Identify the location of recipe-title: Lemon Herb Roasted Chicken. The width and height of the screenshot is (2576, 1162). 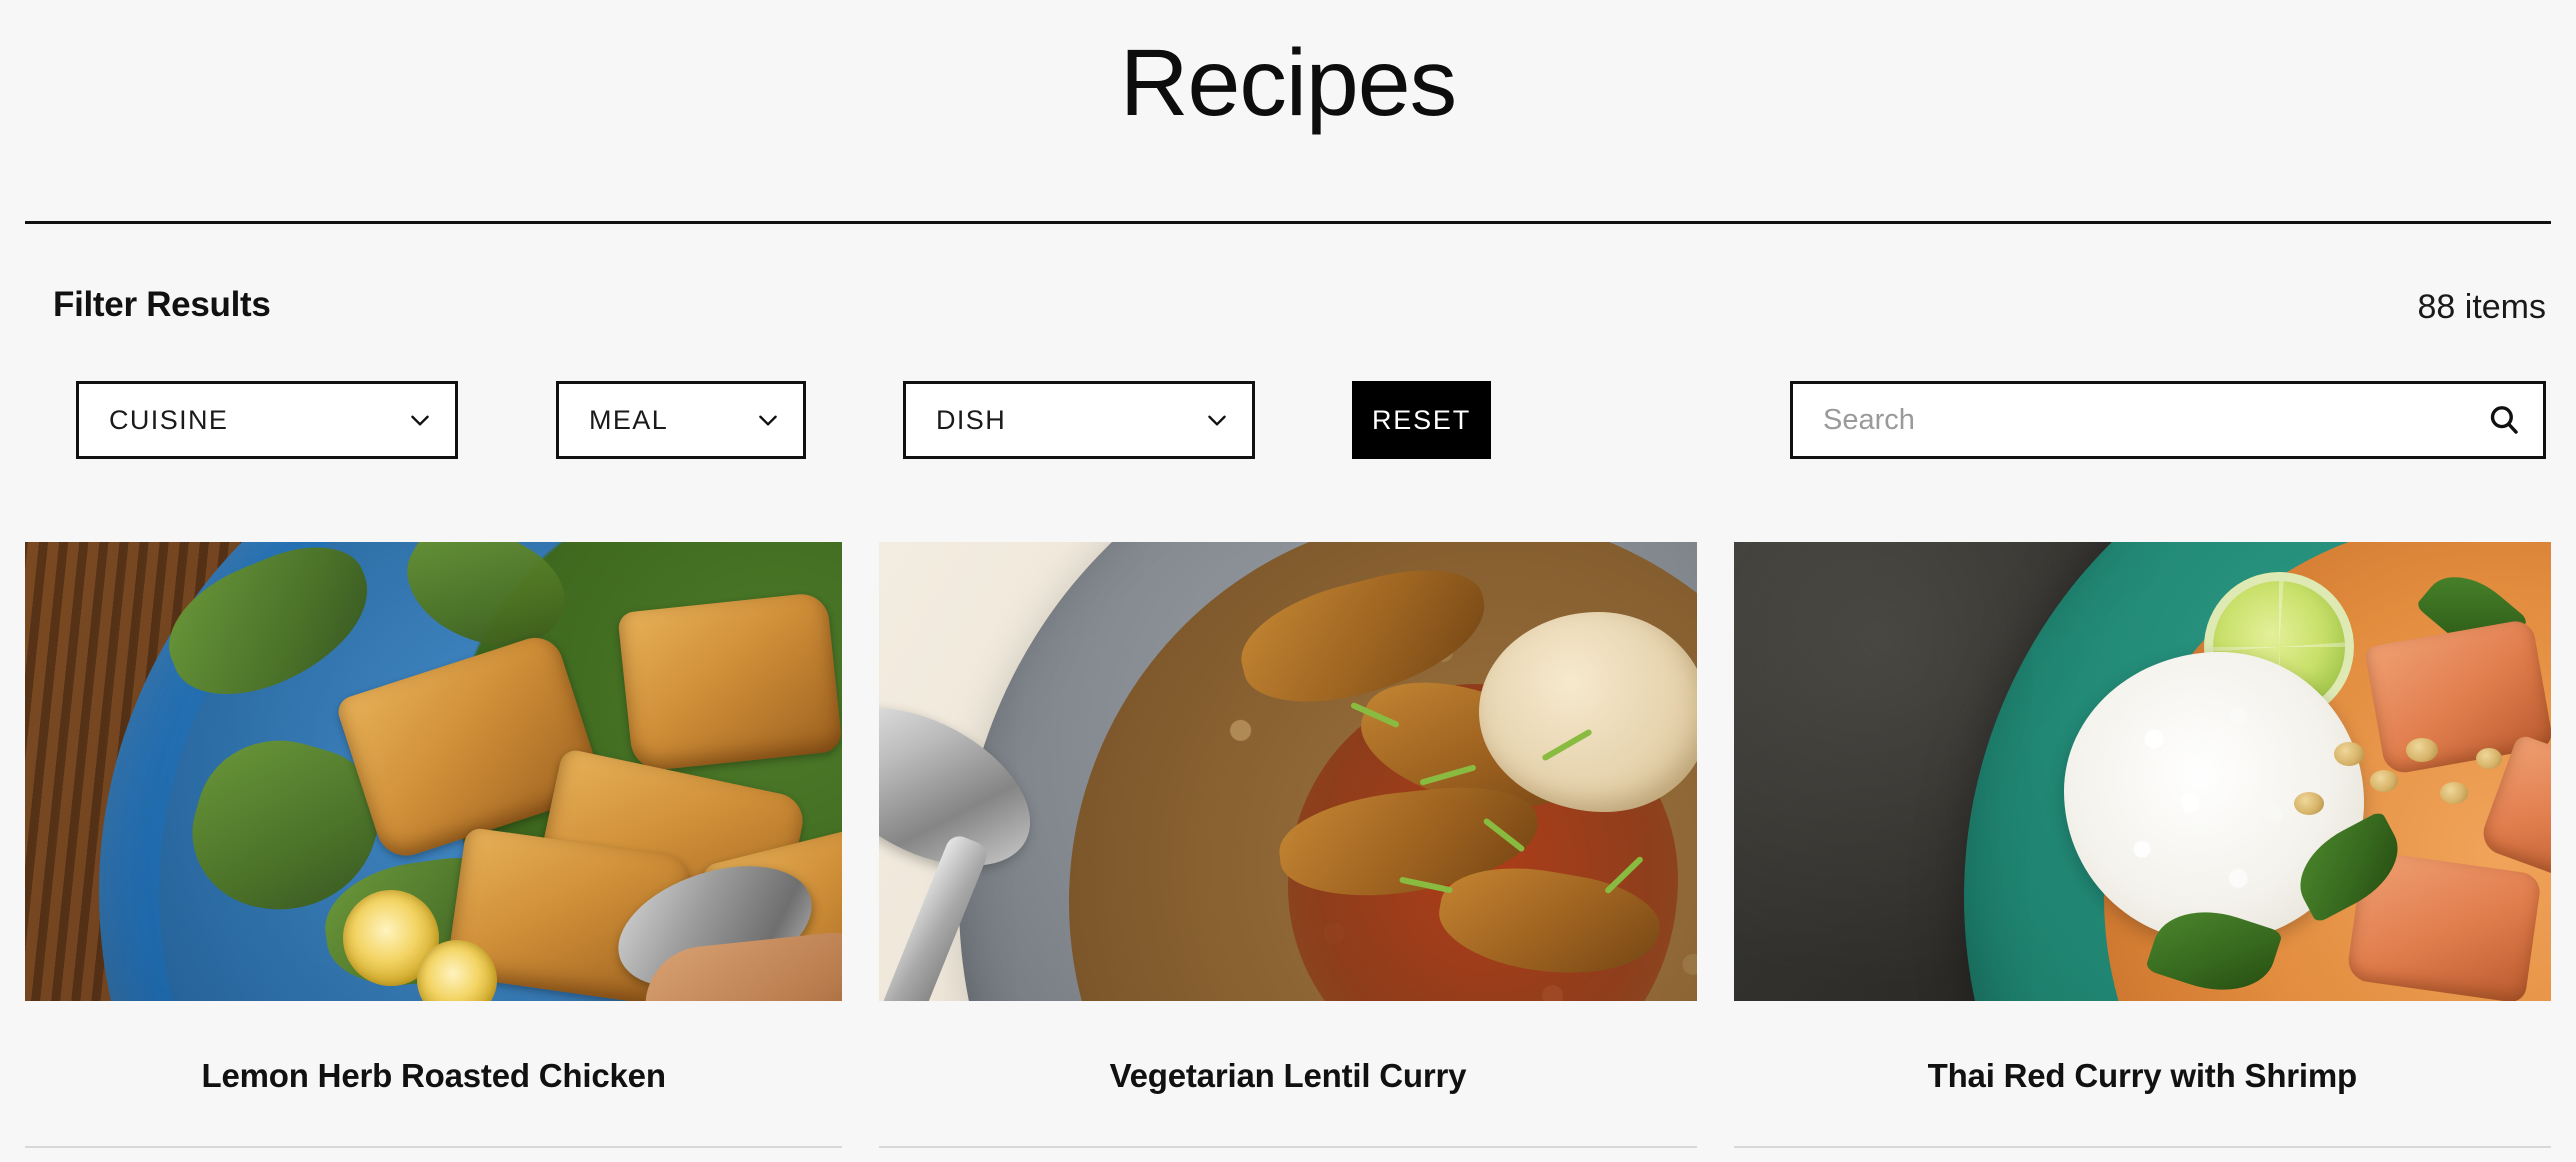
(433, 1048).